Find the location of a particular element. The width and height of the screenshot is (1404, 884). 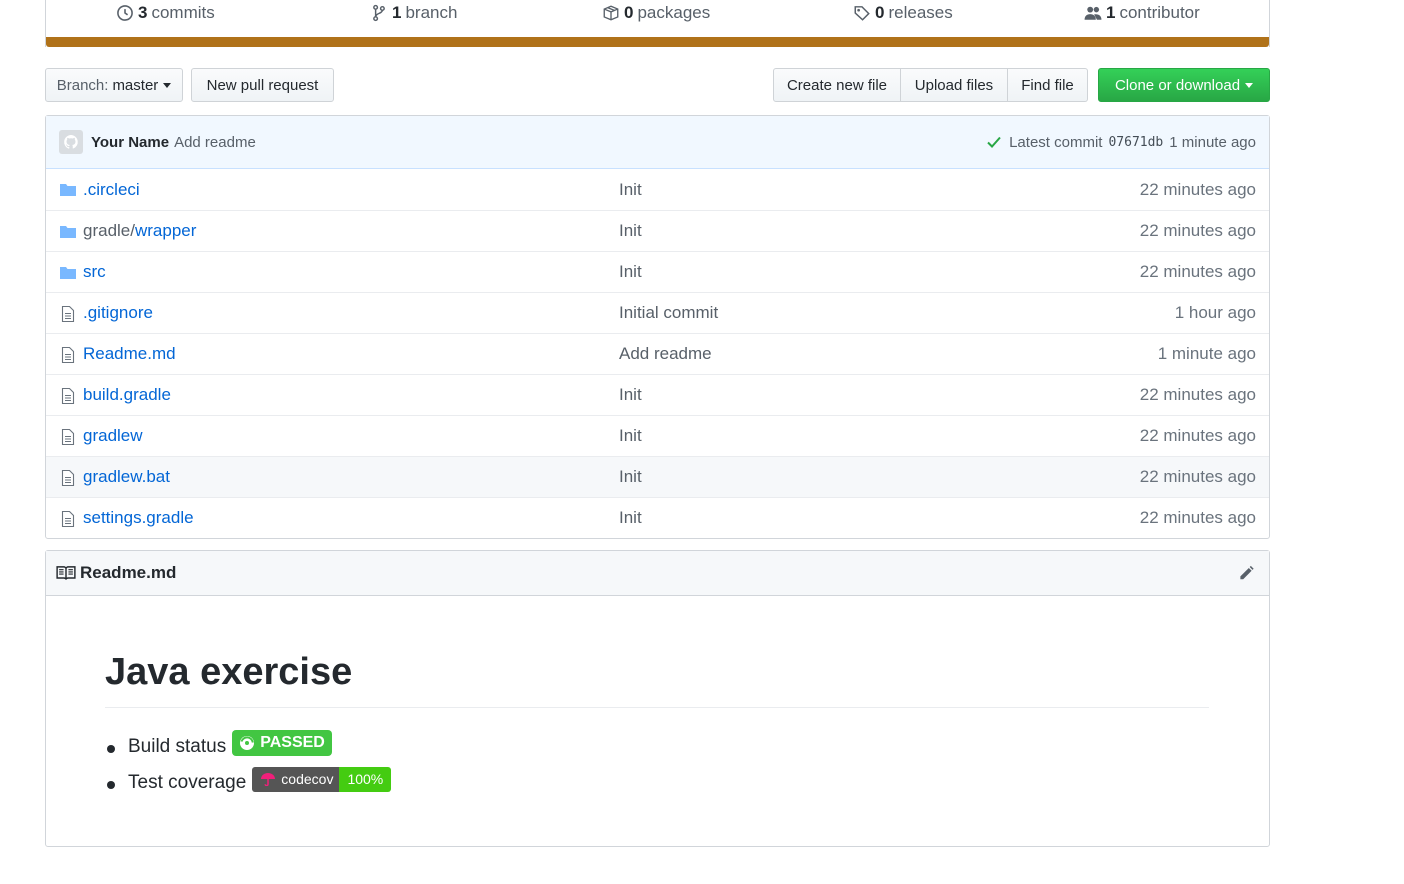

file-name-link: .circleci is located at coordinates (111, 190).